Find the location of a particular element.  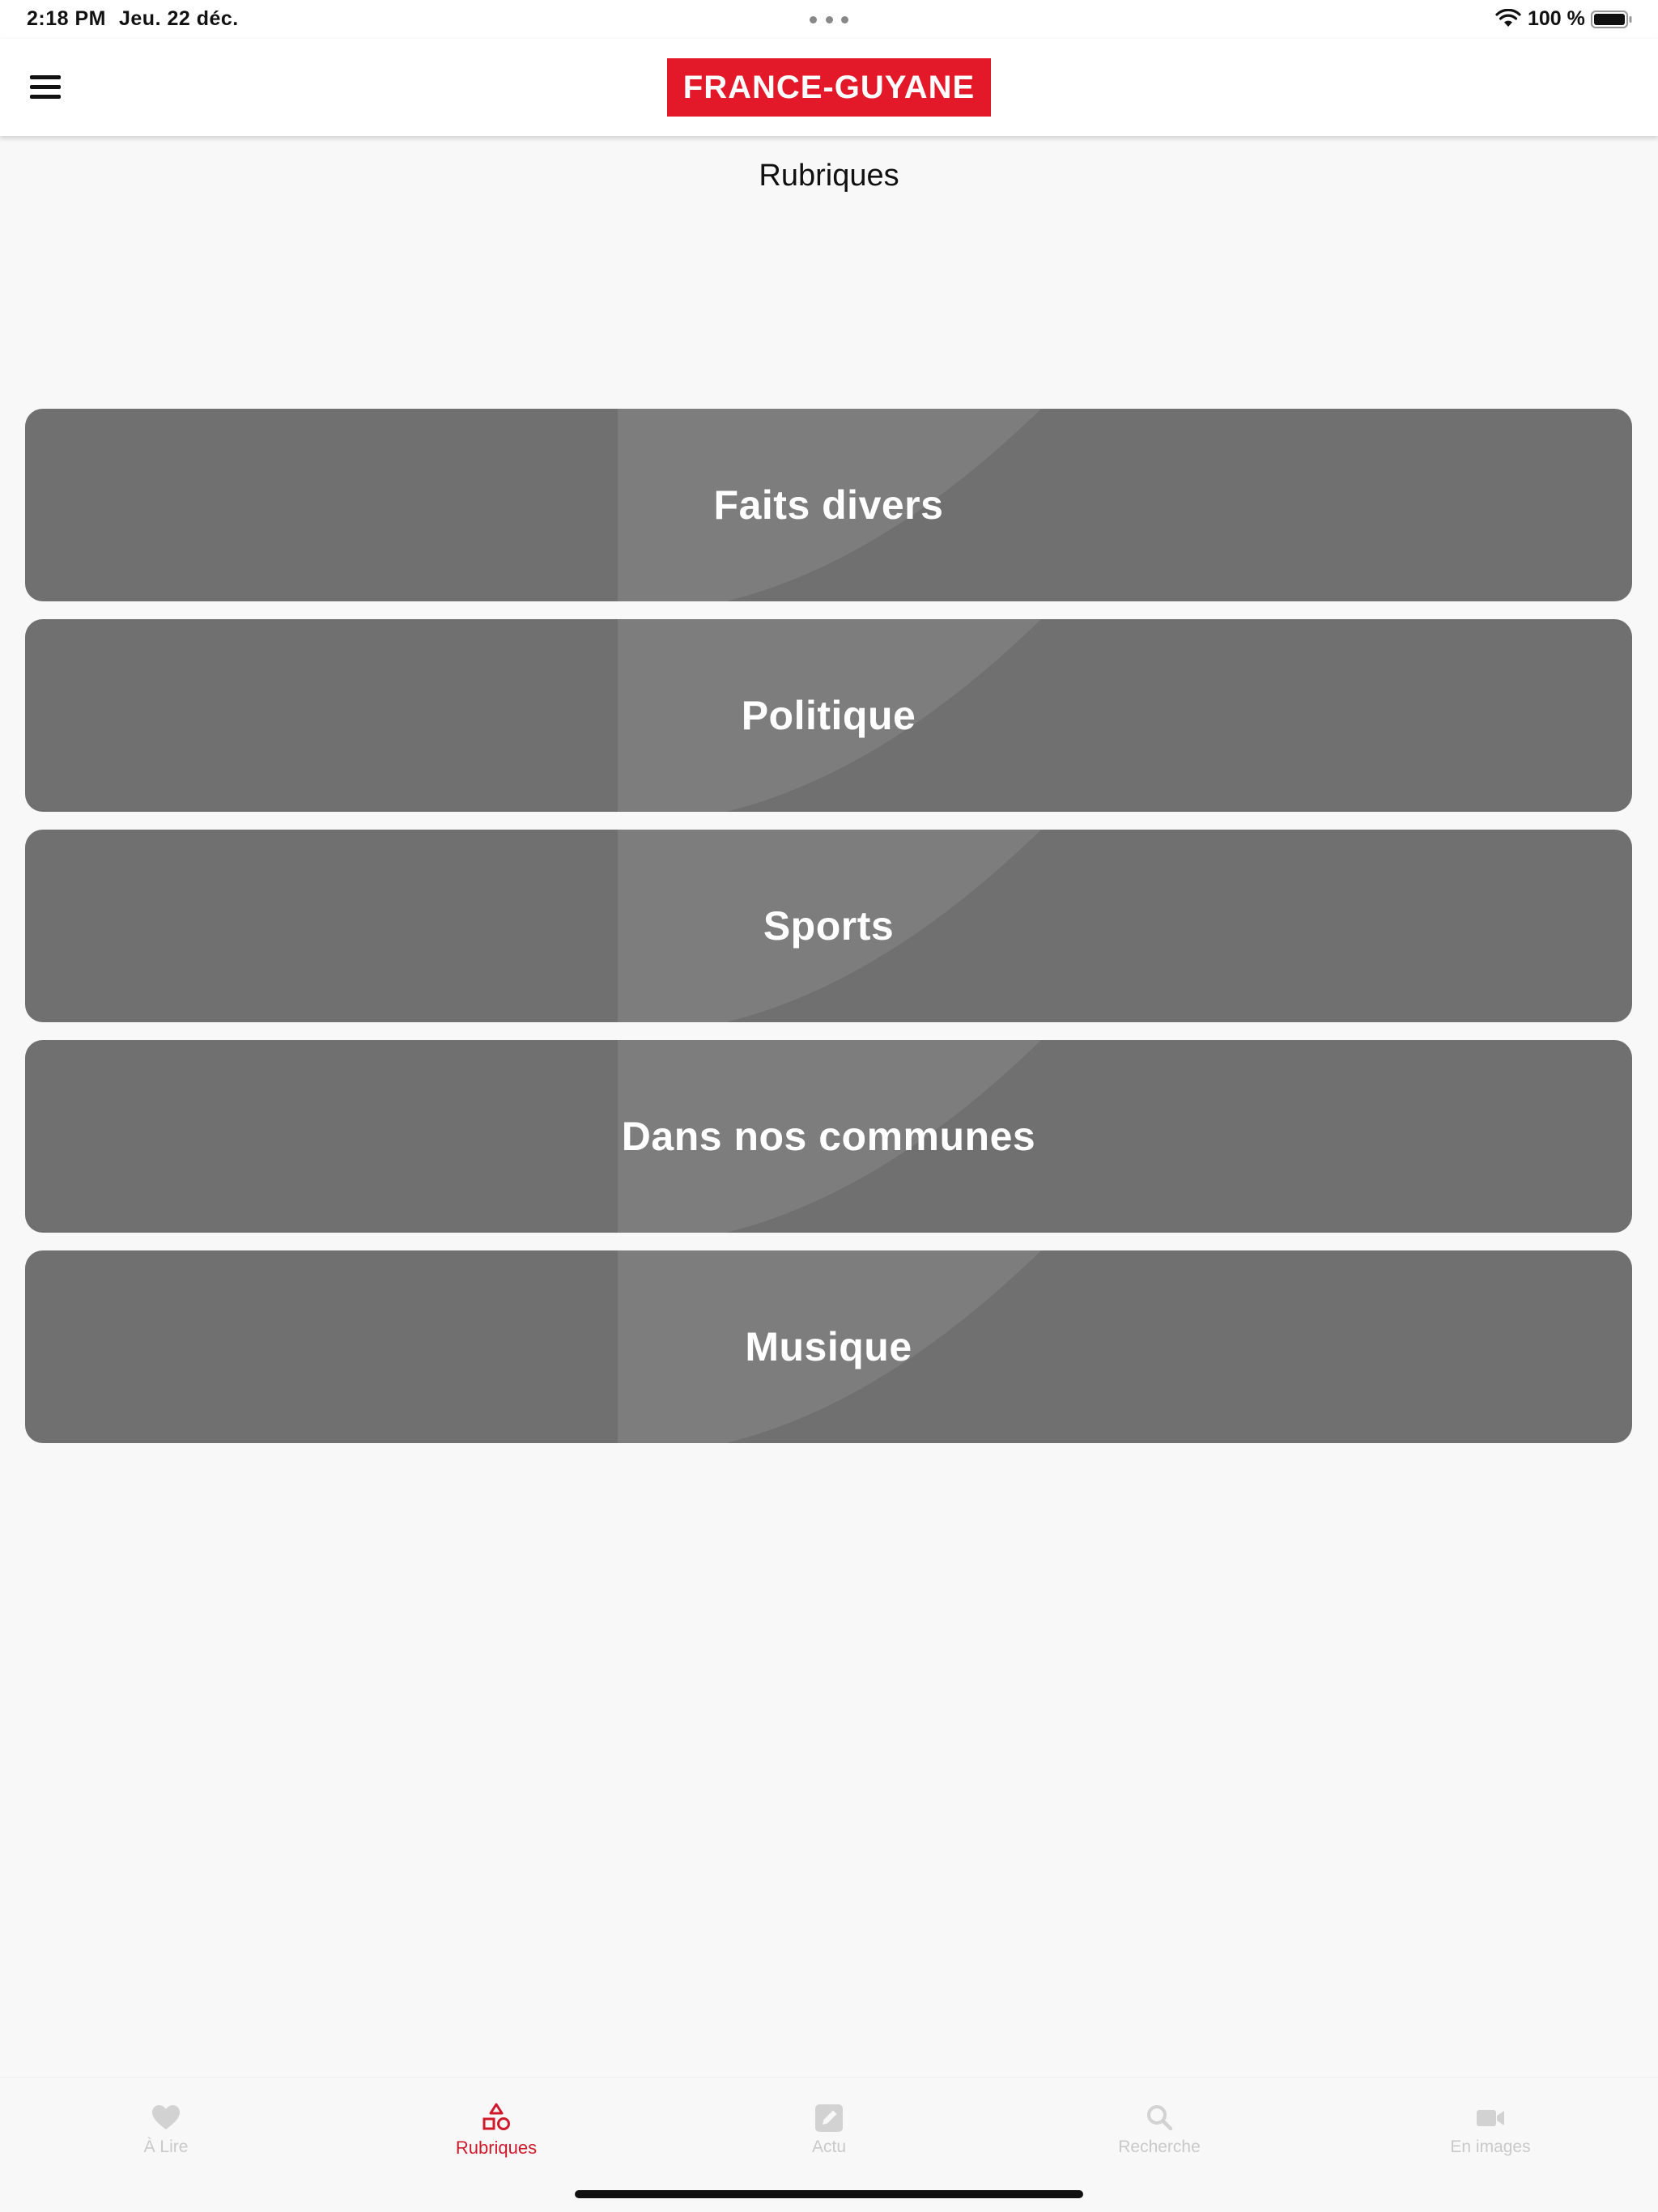

category-card-faits-divers: Faits divers is located at coordinates (828, 505).